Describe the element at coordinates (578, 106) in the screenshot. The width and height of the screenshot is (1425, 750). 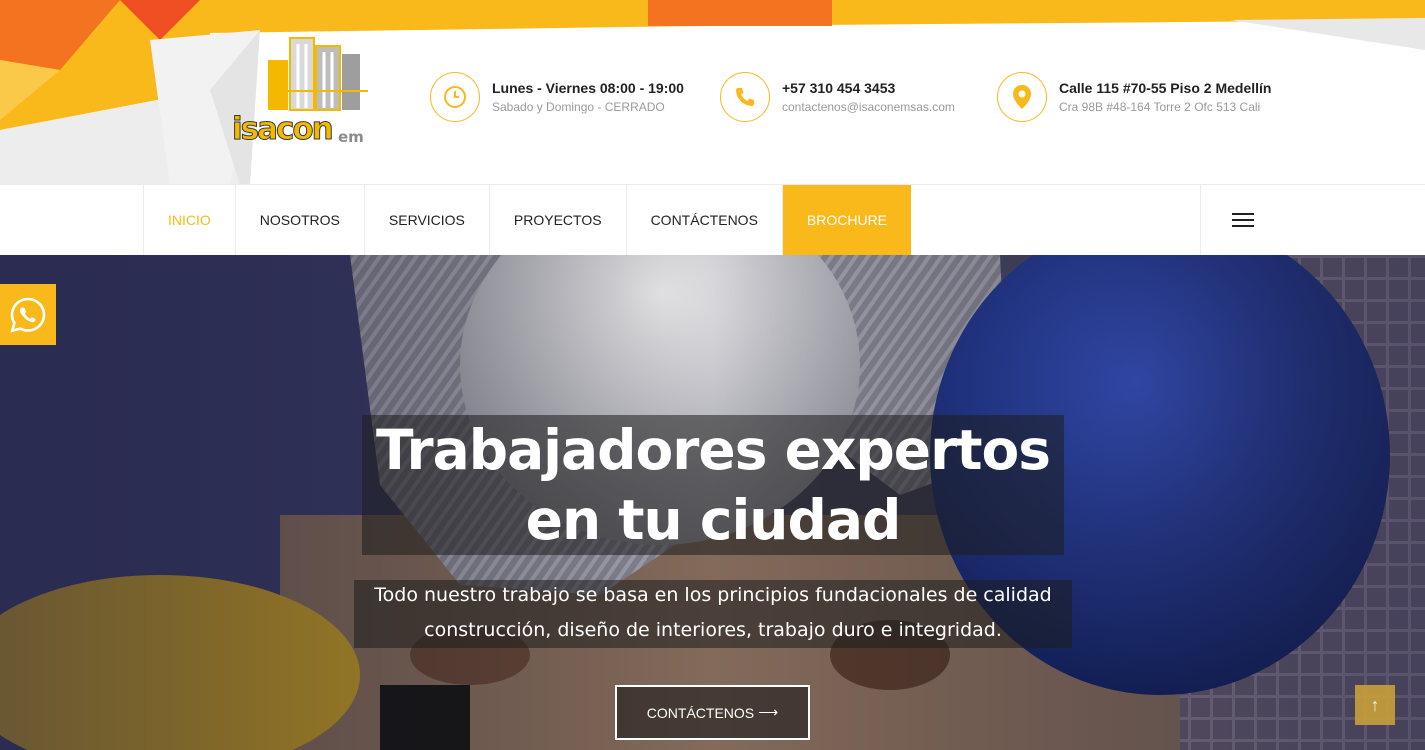
I see `hours-subtitle: Sabado y Domingo - CERRADO` at that location.